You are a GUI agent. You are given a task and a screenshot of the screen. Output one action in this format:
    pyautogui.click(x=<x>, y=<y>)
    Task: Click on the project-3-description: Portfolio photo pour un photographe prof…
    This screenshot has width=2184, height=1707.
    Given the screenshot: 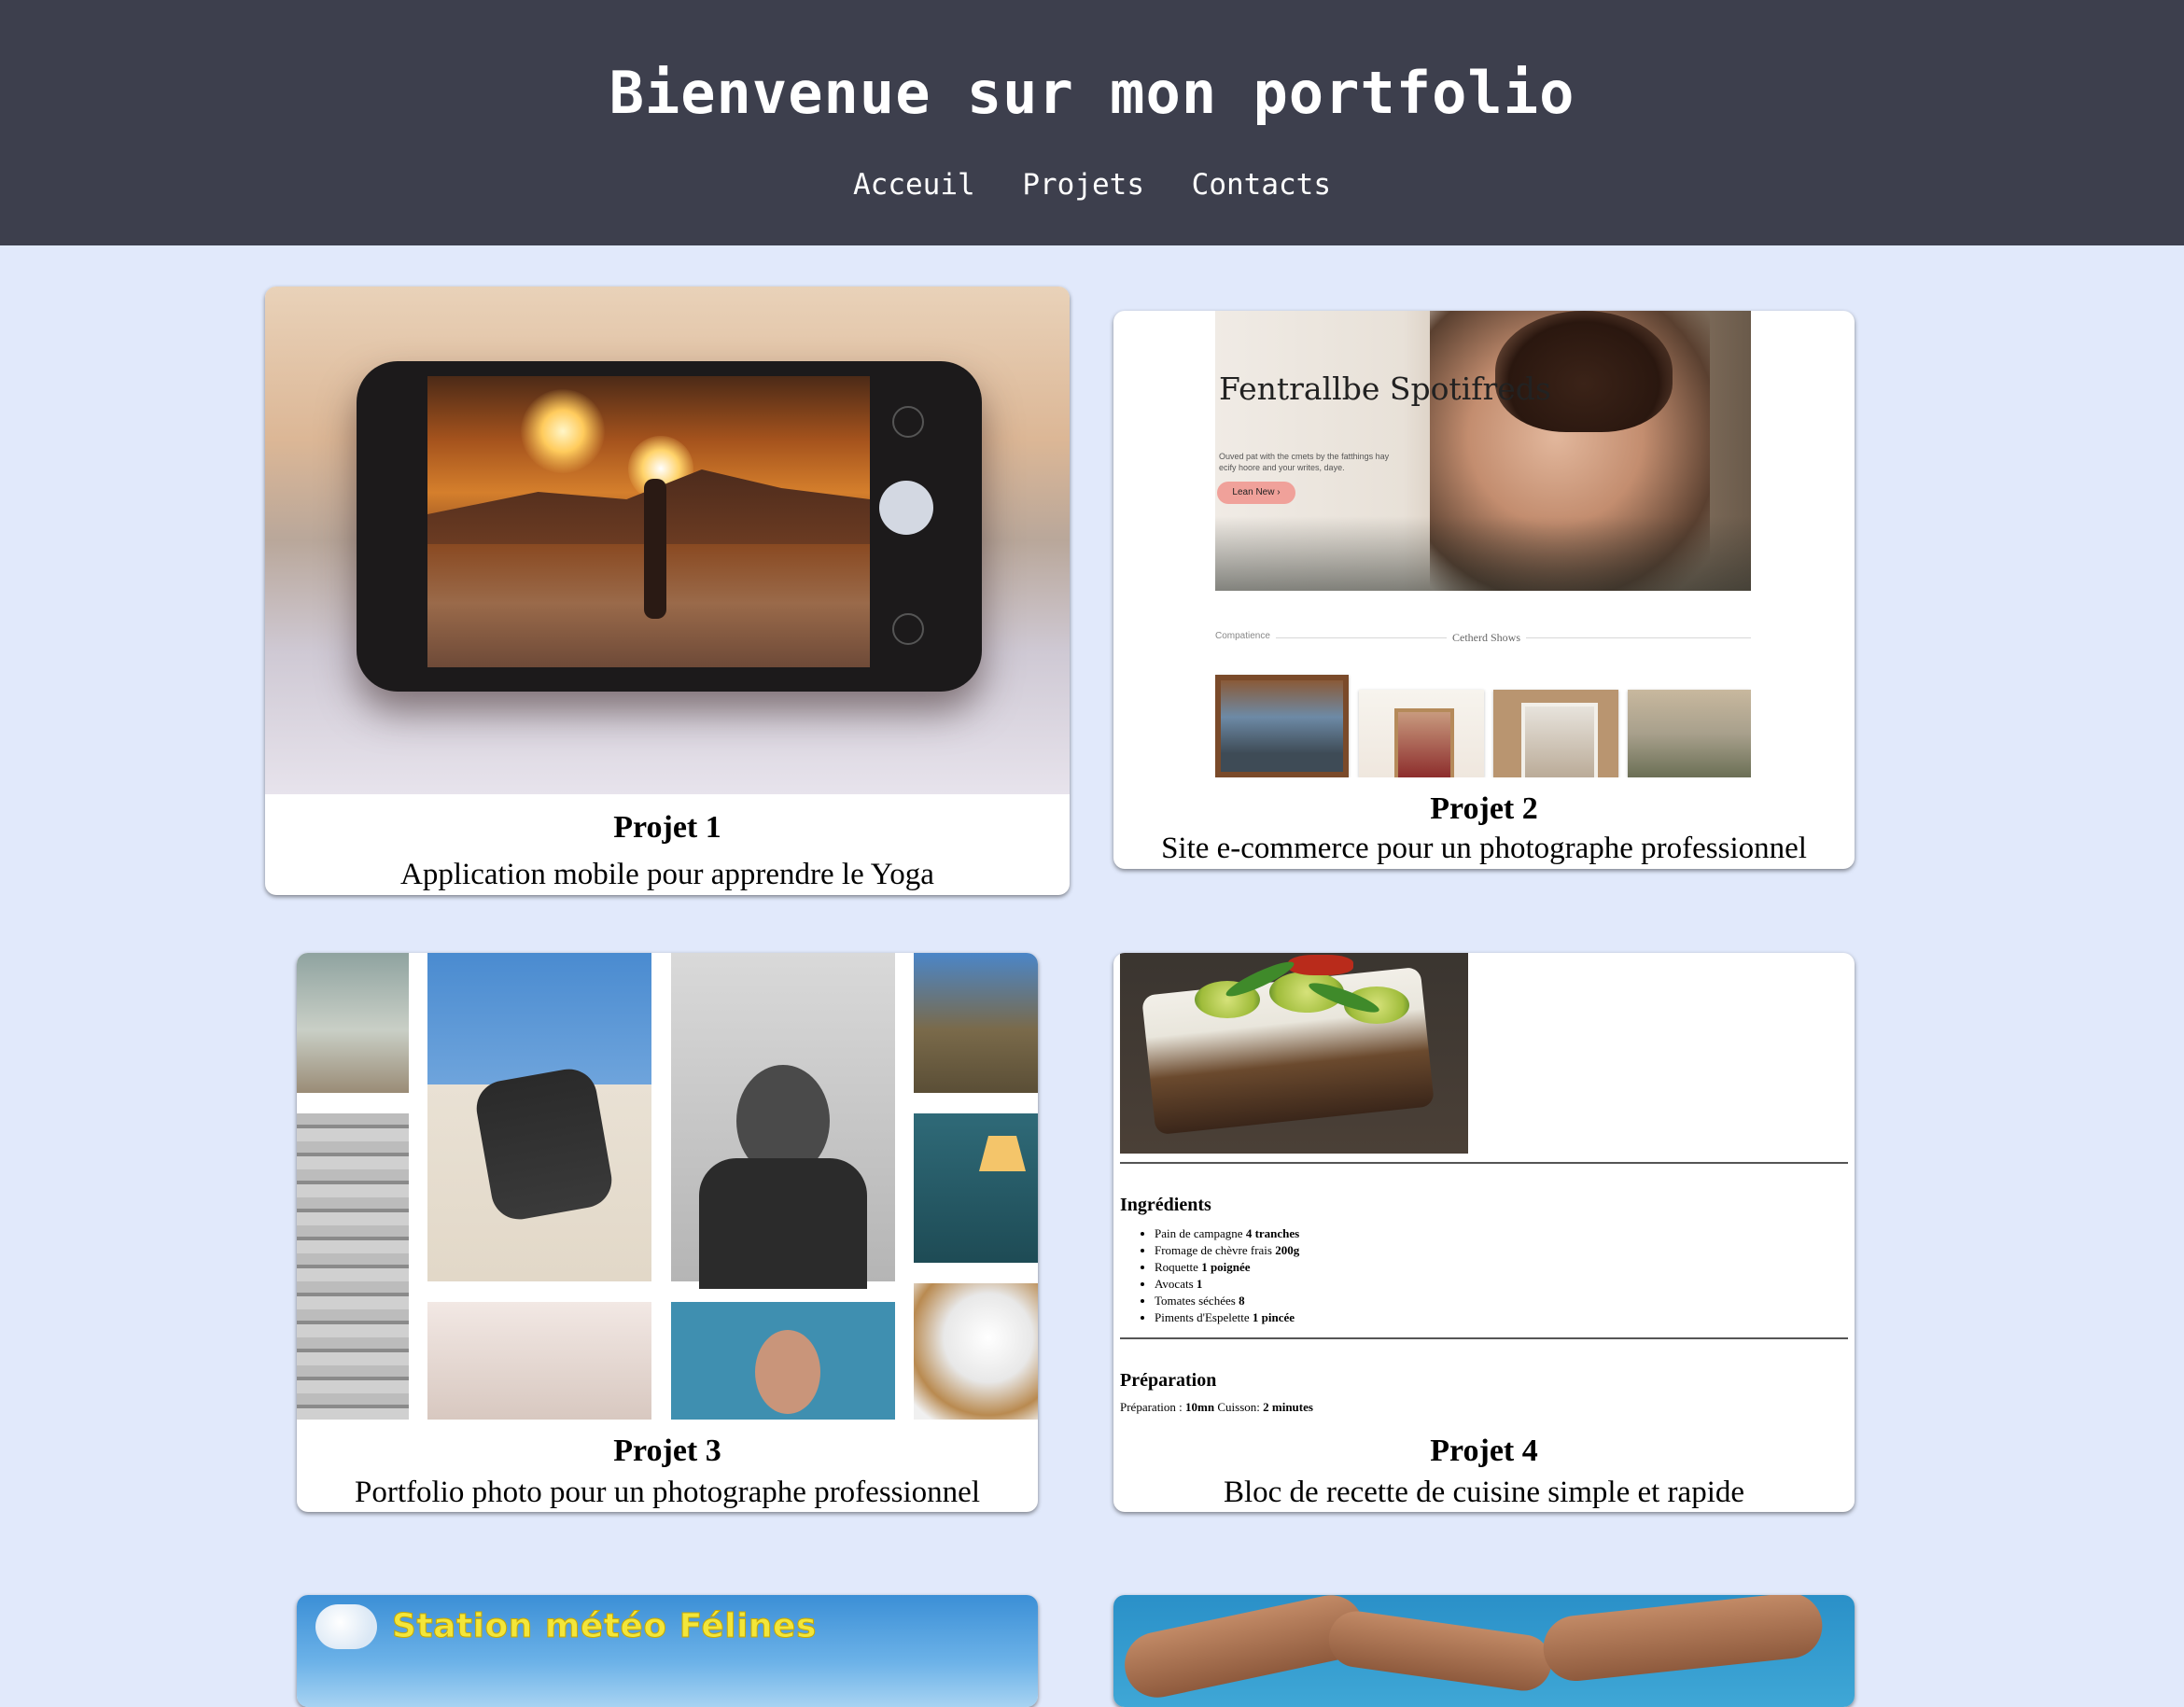 What is the action you would take?
    pyautogui.click(x=667, y=1492)
    